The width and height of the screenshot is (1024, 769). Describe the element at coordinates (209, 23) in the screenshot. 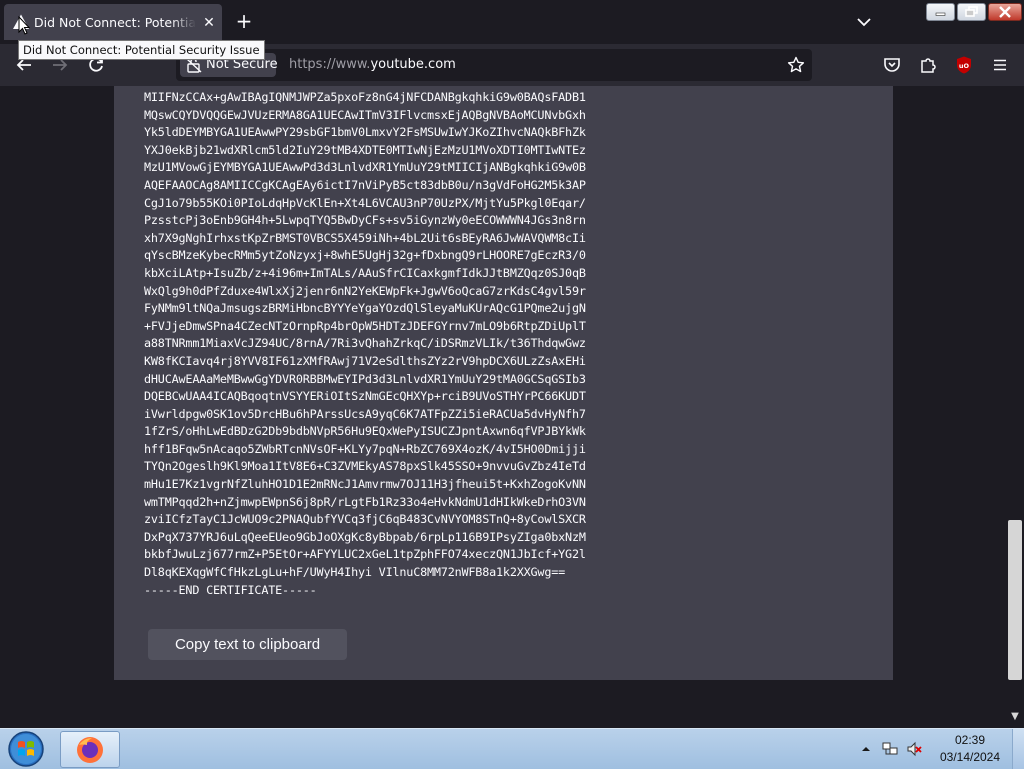

I see `tab-close-icon: ✕` at that location.